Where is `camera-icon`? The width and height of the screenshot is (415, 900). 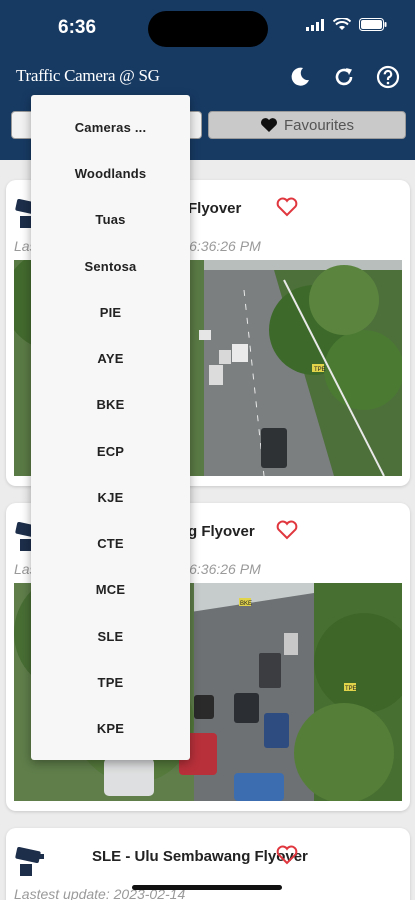
camera-icon is located at coordinates (29, 861).